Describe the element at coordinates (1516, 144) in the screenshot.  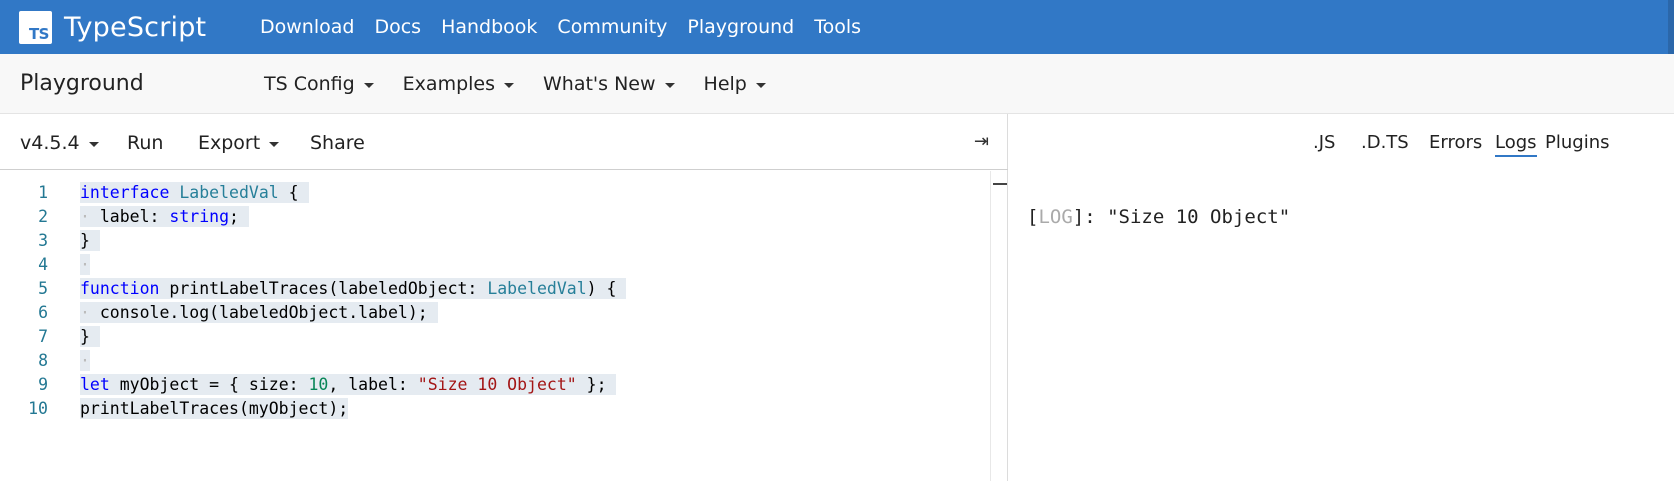
I see `tab-logs: Logs` at that location.